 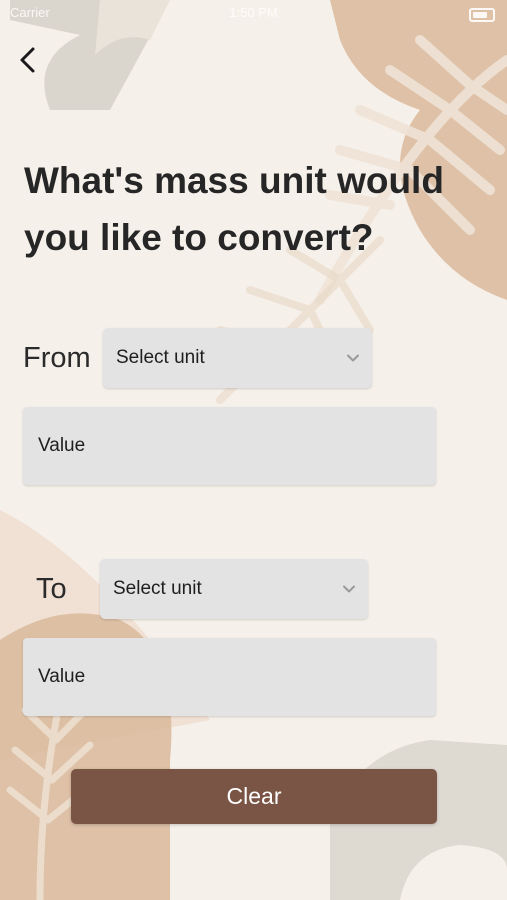 I want to click on battery-icon, so click(x=482, y=15).